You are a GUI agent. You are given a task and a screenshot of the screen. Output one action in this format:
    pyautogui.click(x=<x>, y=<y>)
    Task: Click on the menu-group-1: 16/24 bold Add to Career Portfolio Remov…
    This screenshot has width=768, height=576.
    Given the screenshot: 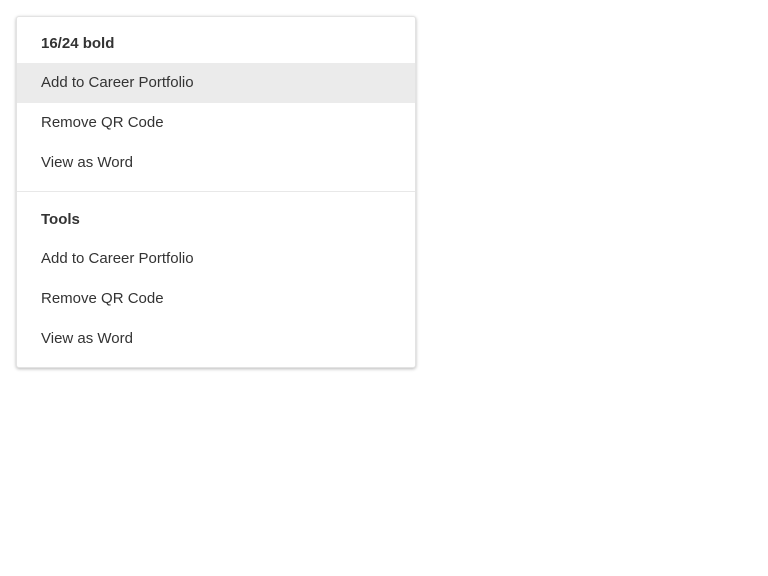 What is the action you would take?
    pyautogui.click(x=216, y=100)
    